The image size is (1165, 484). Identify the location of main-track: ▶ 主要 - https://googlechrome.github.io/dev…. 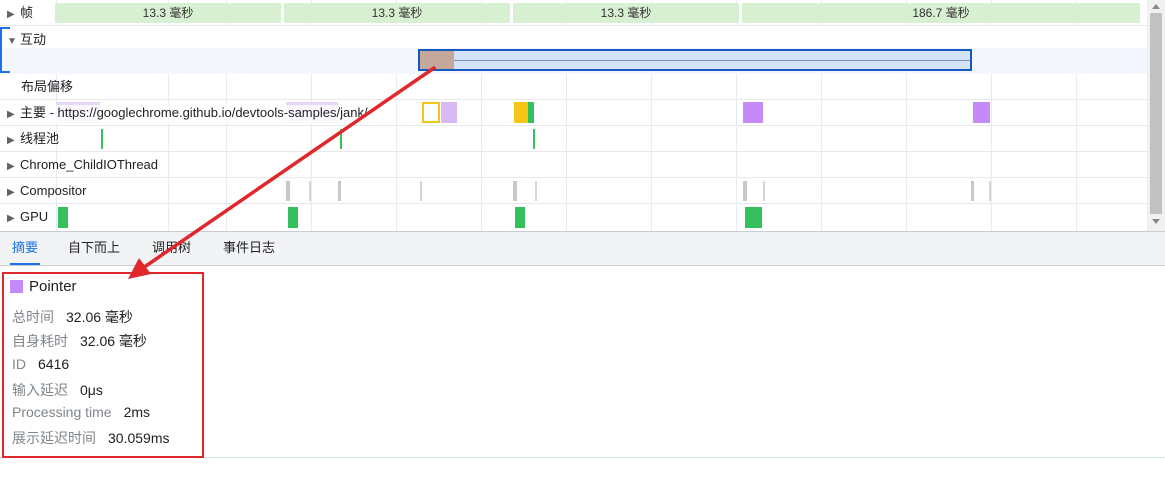
(573, 113).